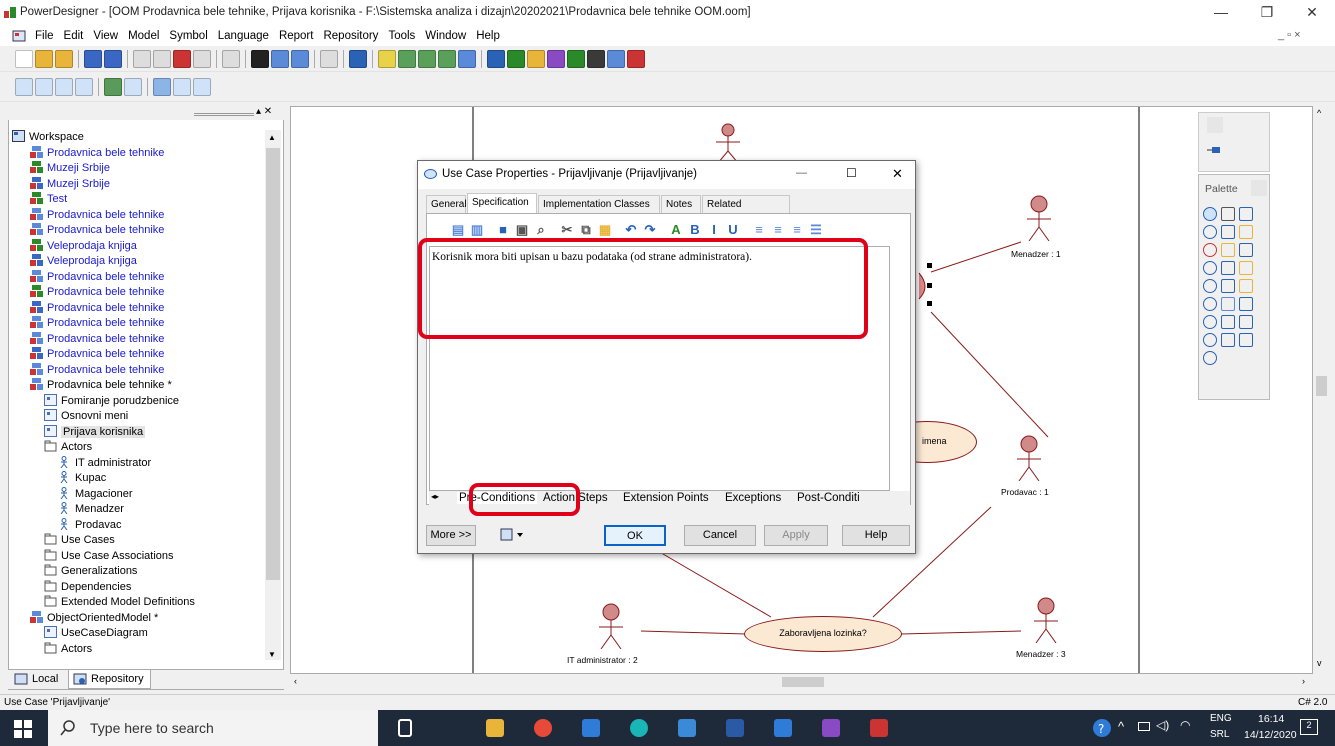 Image resolution: width=1335 pixels, height=746 pixels. What do you see at coordinates (733, 230) in the screenshot?
I see `underline-icon: U` at bounding box center [733, 230].